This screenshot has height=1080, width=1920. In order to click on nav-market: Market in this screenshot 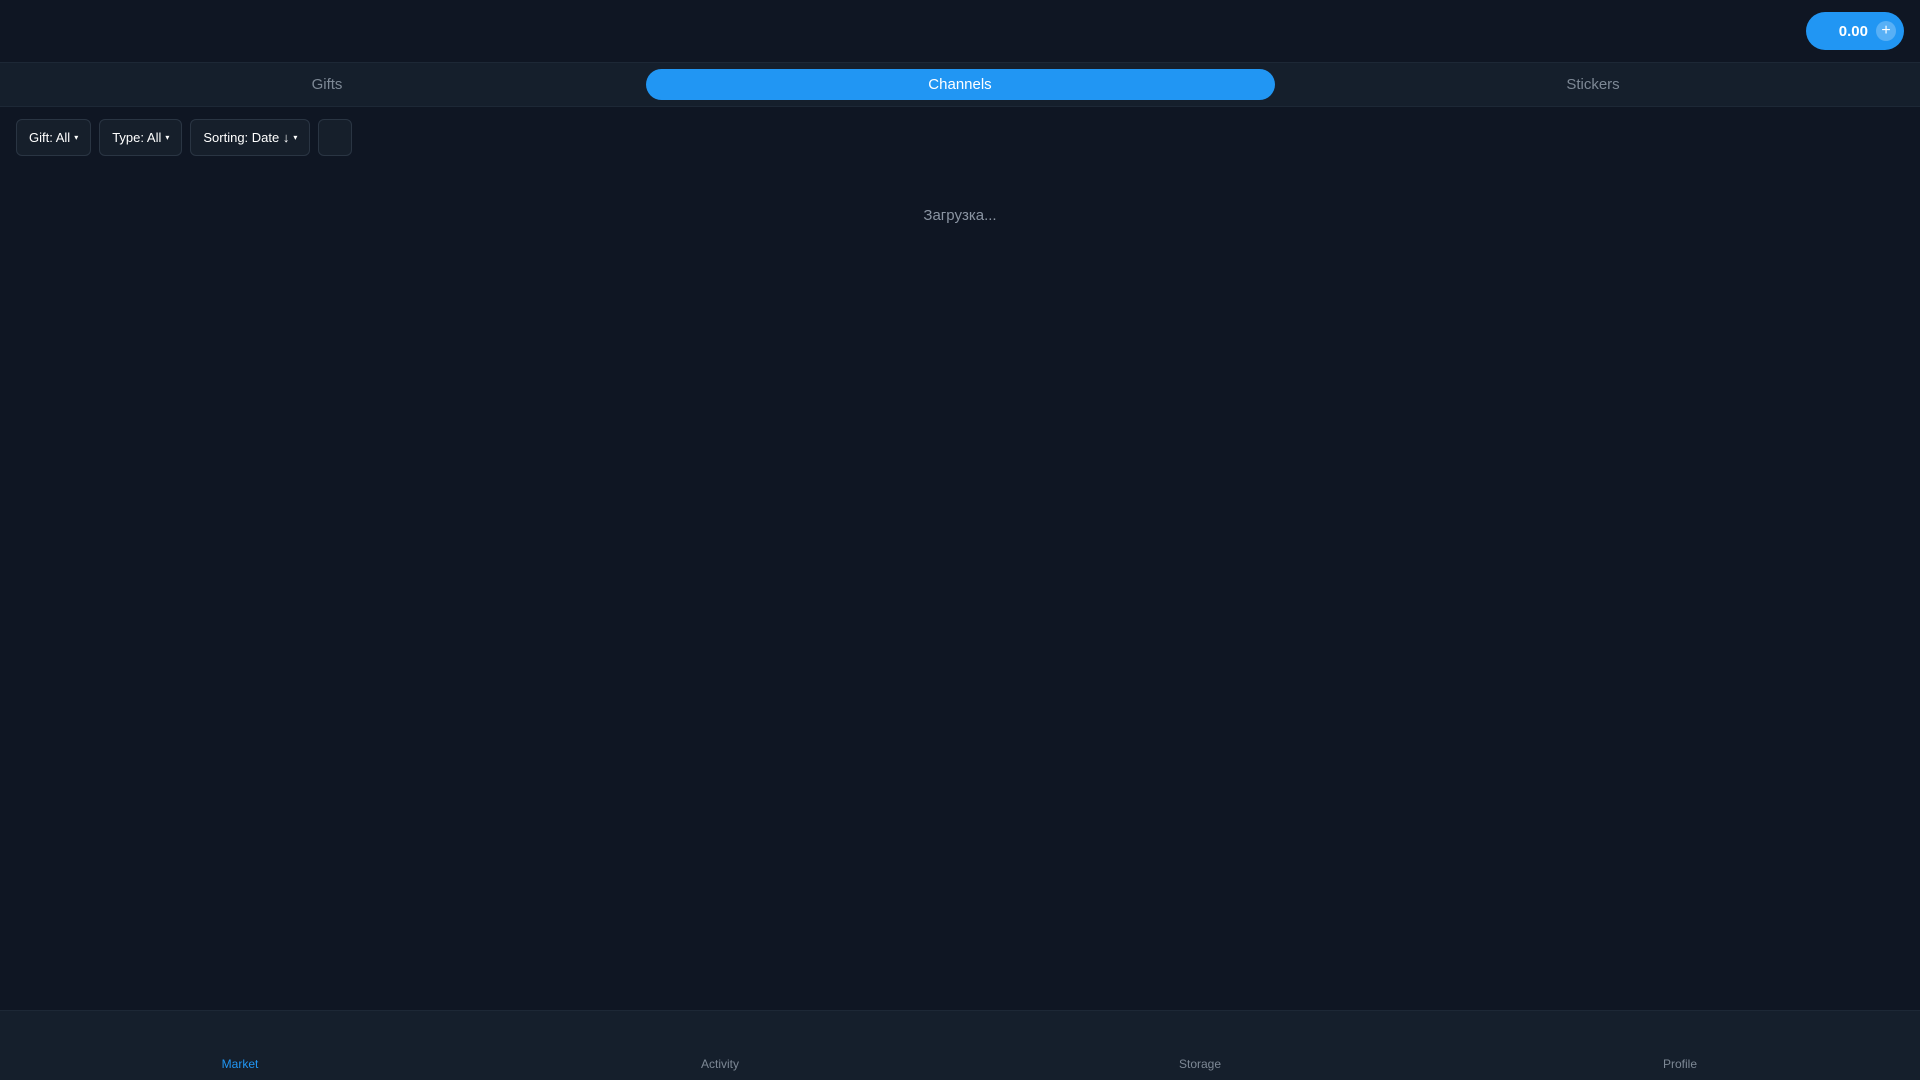, I will do `click(240, 1045)`.